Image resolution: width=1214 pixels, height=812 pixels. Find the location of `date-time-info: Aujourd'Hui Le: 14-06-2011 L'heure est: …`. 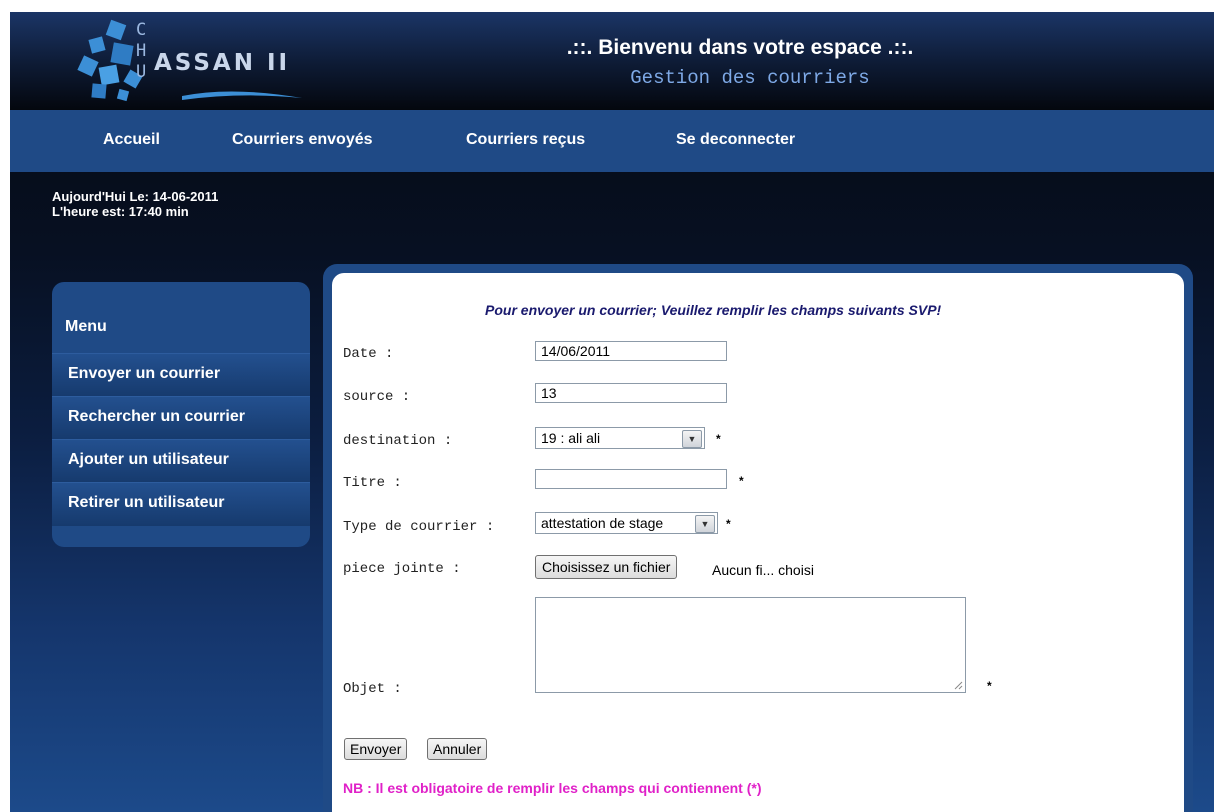

date-time-info: Aujourd'Hui Le: 14-06-2011 L'heure est: … is located at coordinates (135, 204).